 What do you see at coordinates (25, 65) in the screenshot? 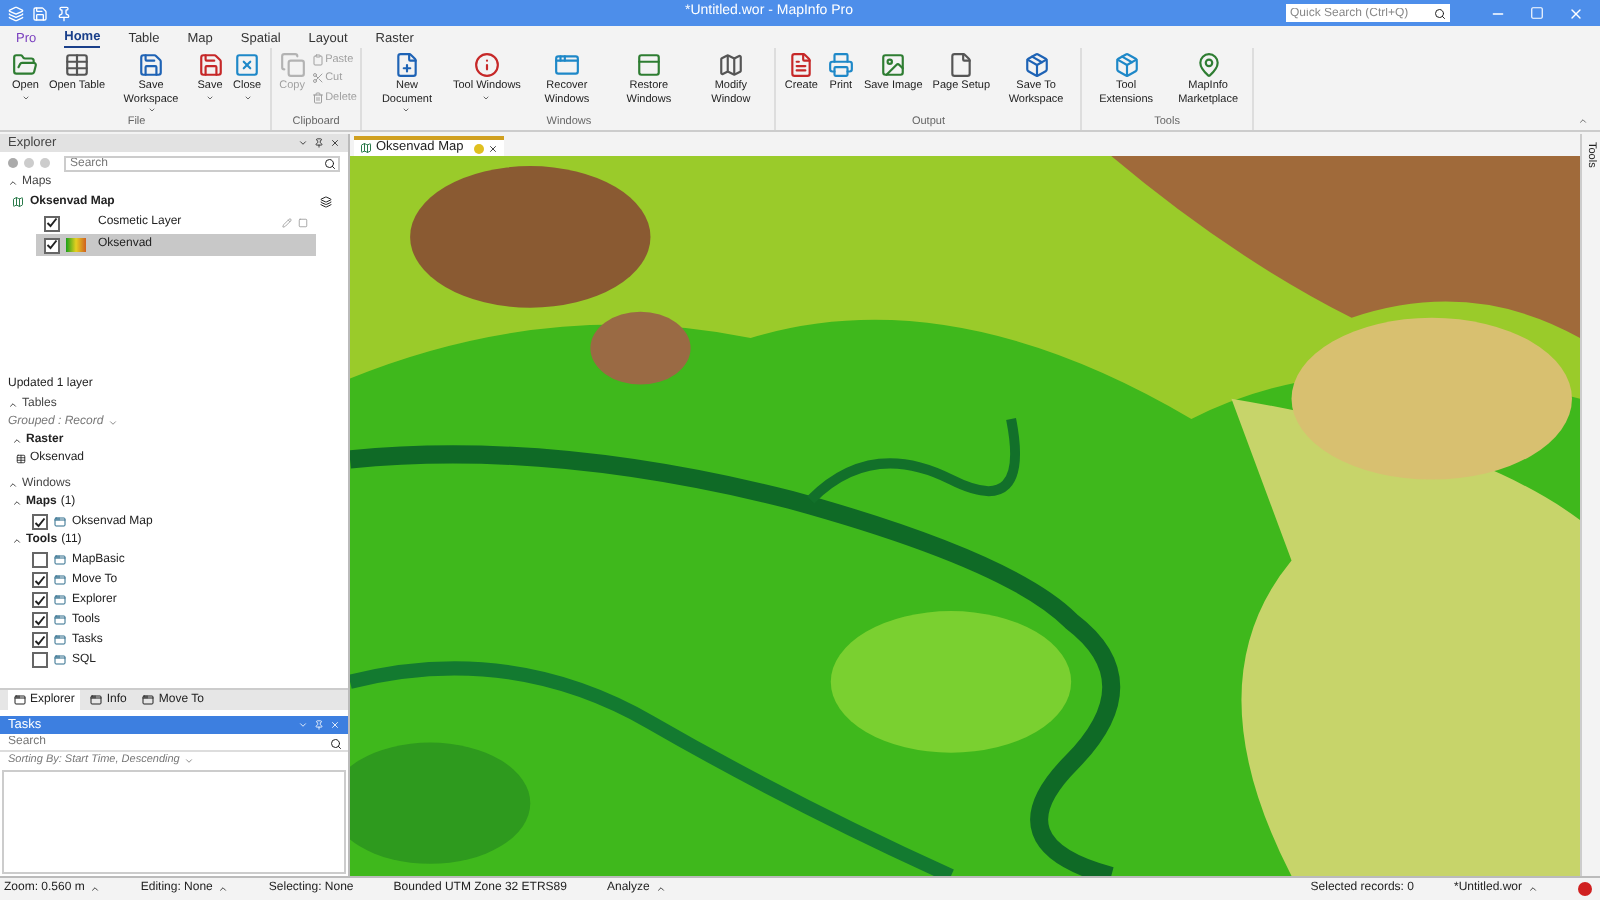
I see `folder-icon` at bounding box center [25, 65].